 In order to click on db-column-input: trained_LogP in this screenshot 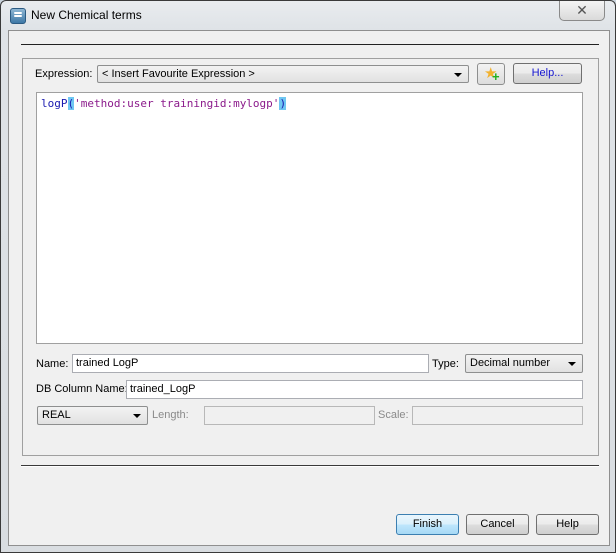, I will do `click(354, 389)`.